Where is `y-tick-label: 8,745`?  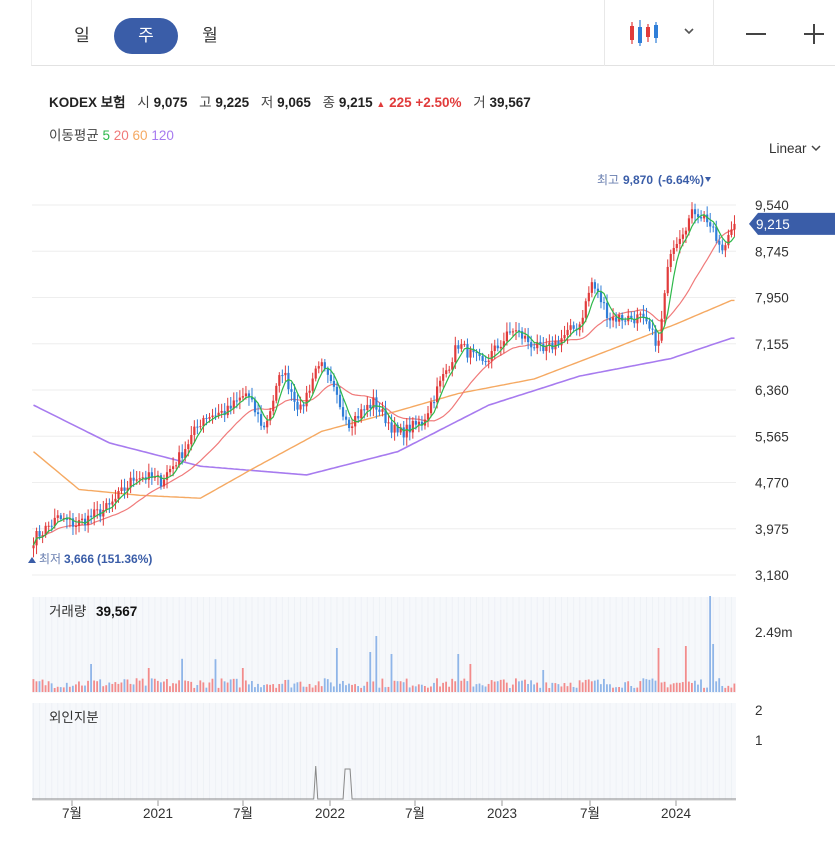 y-tick-label: 8,745 is located at coordinates (772, 251).